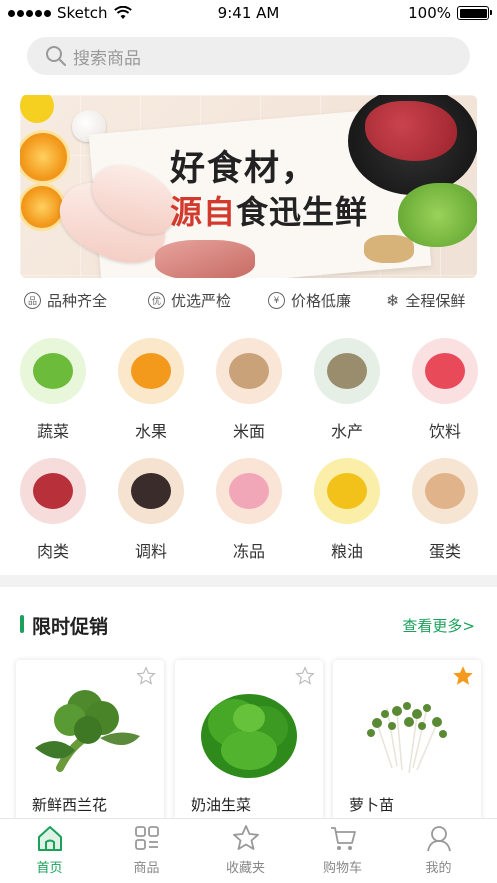 The image size is (497, 883). I want to click on tab-label: 商品, so click(146, 868).